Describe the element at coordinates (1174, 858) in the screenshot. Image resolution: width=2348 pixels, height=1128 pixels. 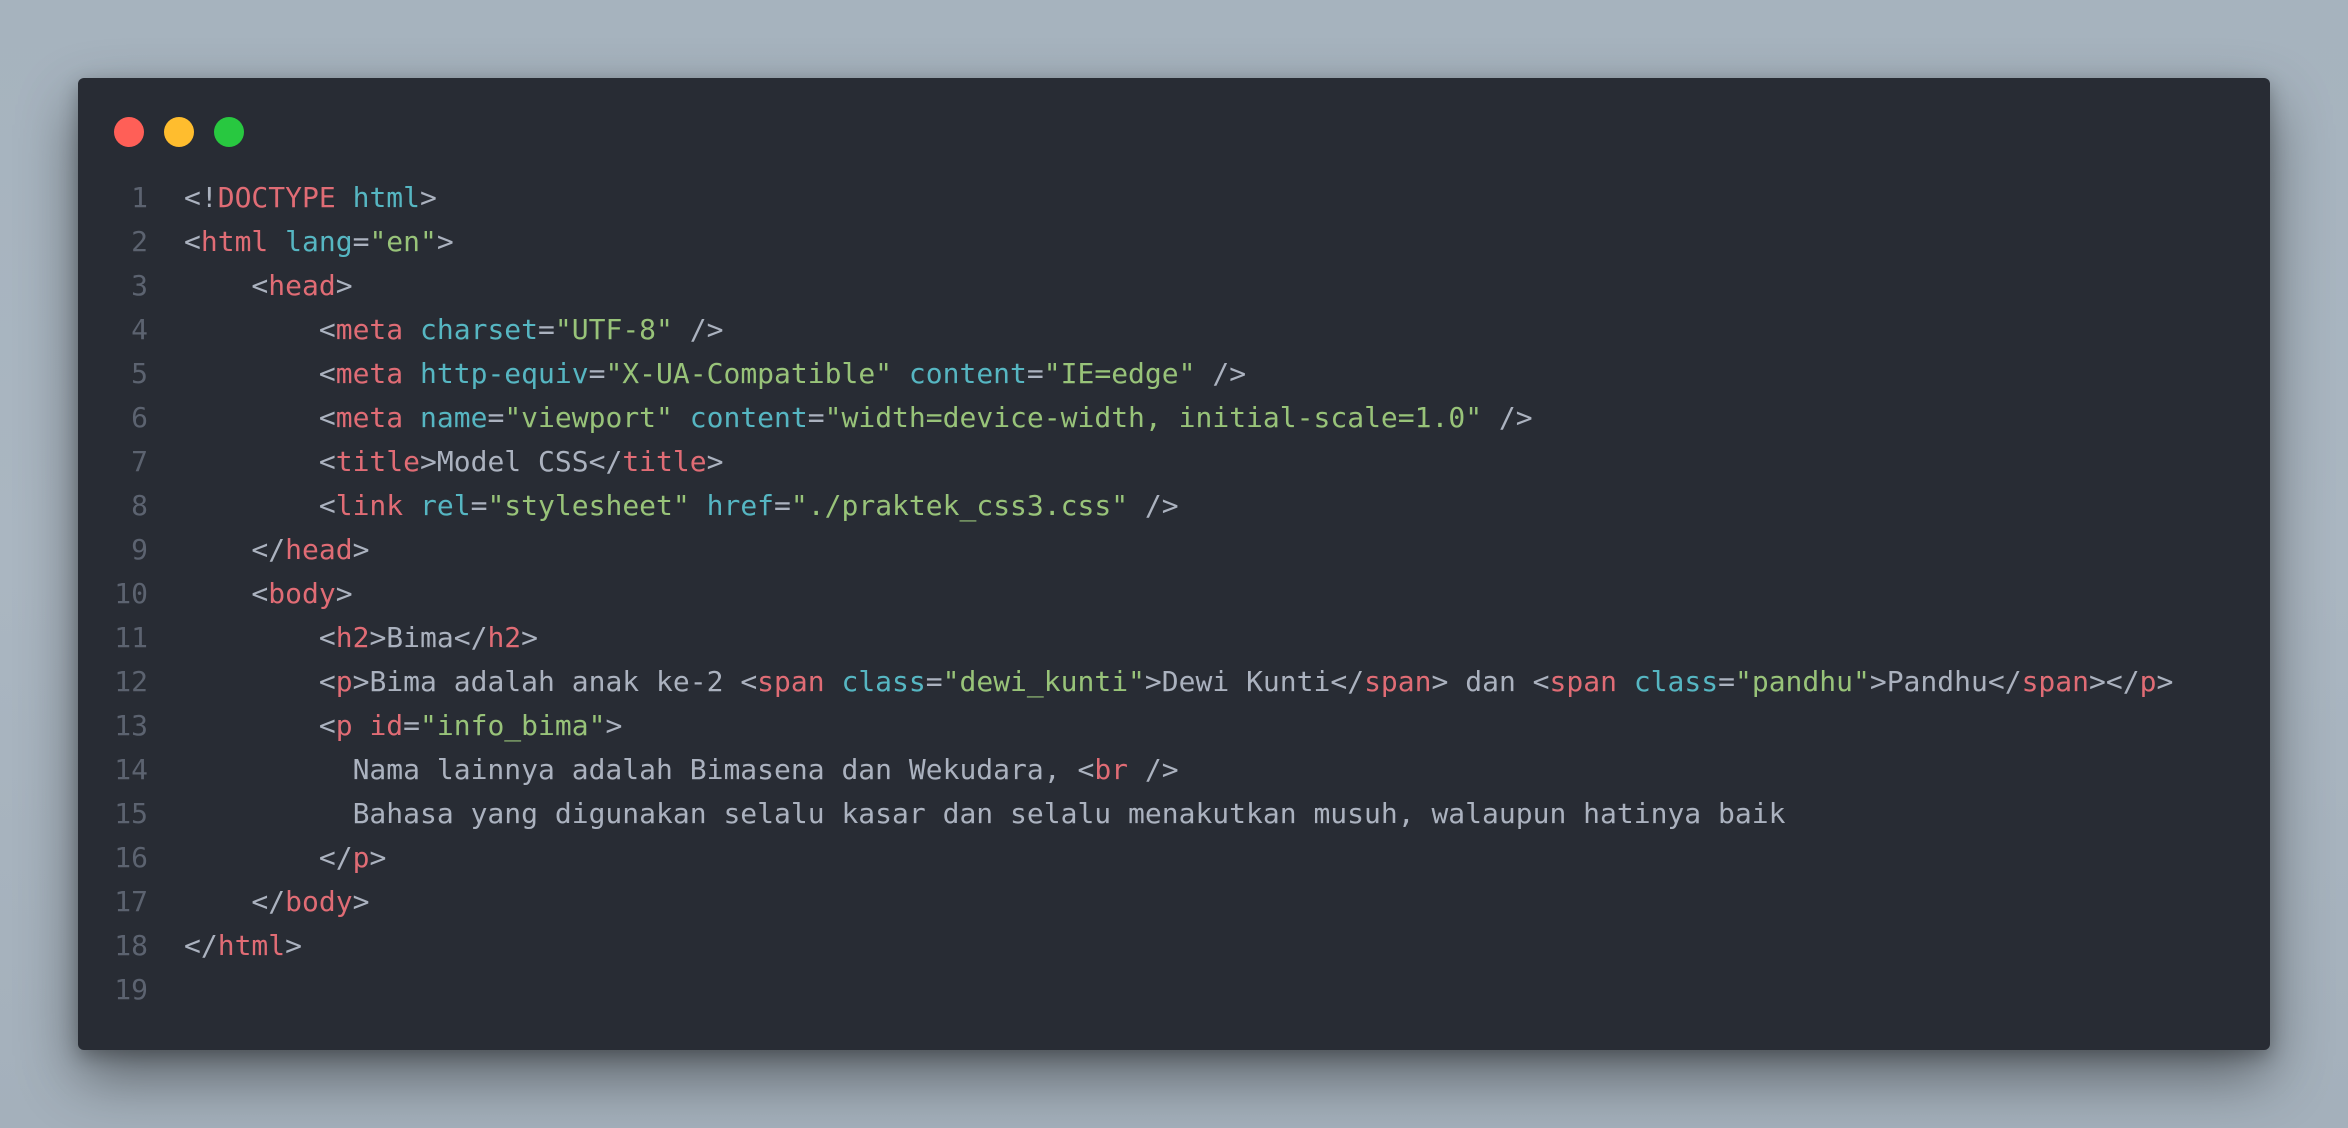
I see `code-line: 16 </p>` at that location.